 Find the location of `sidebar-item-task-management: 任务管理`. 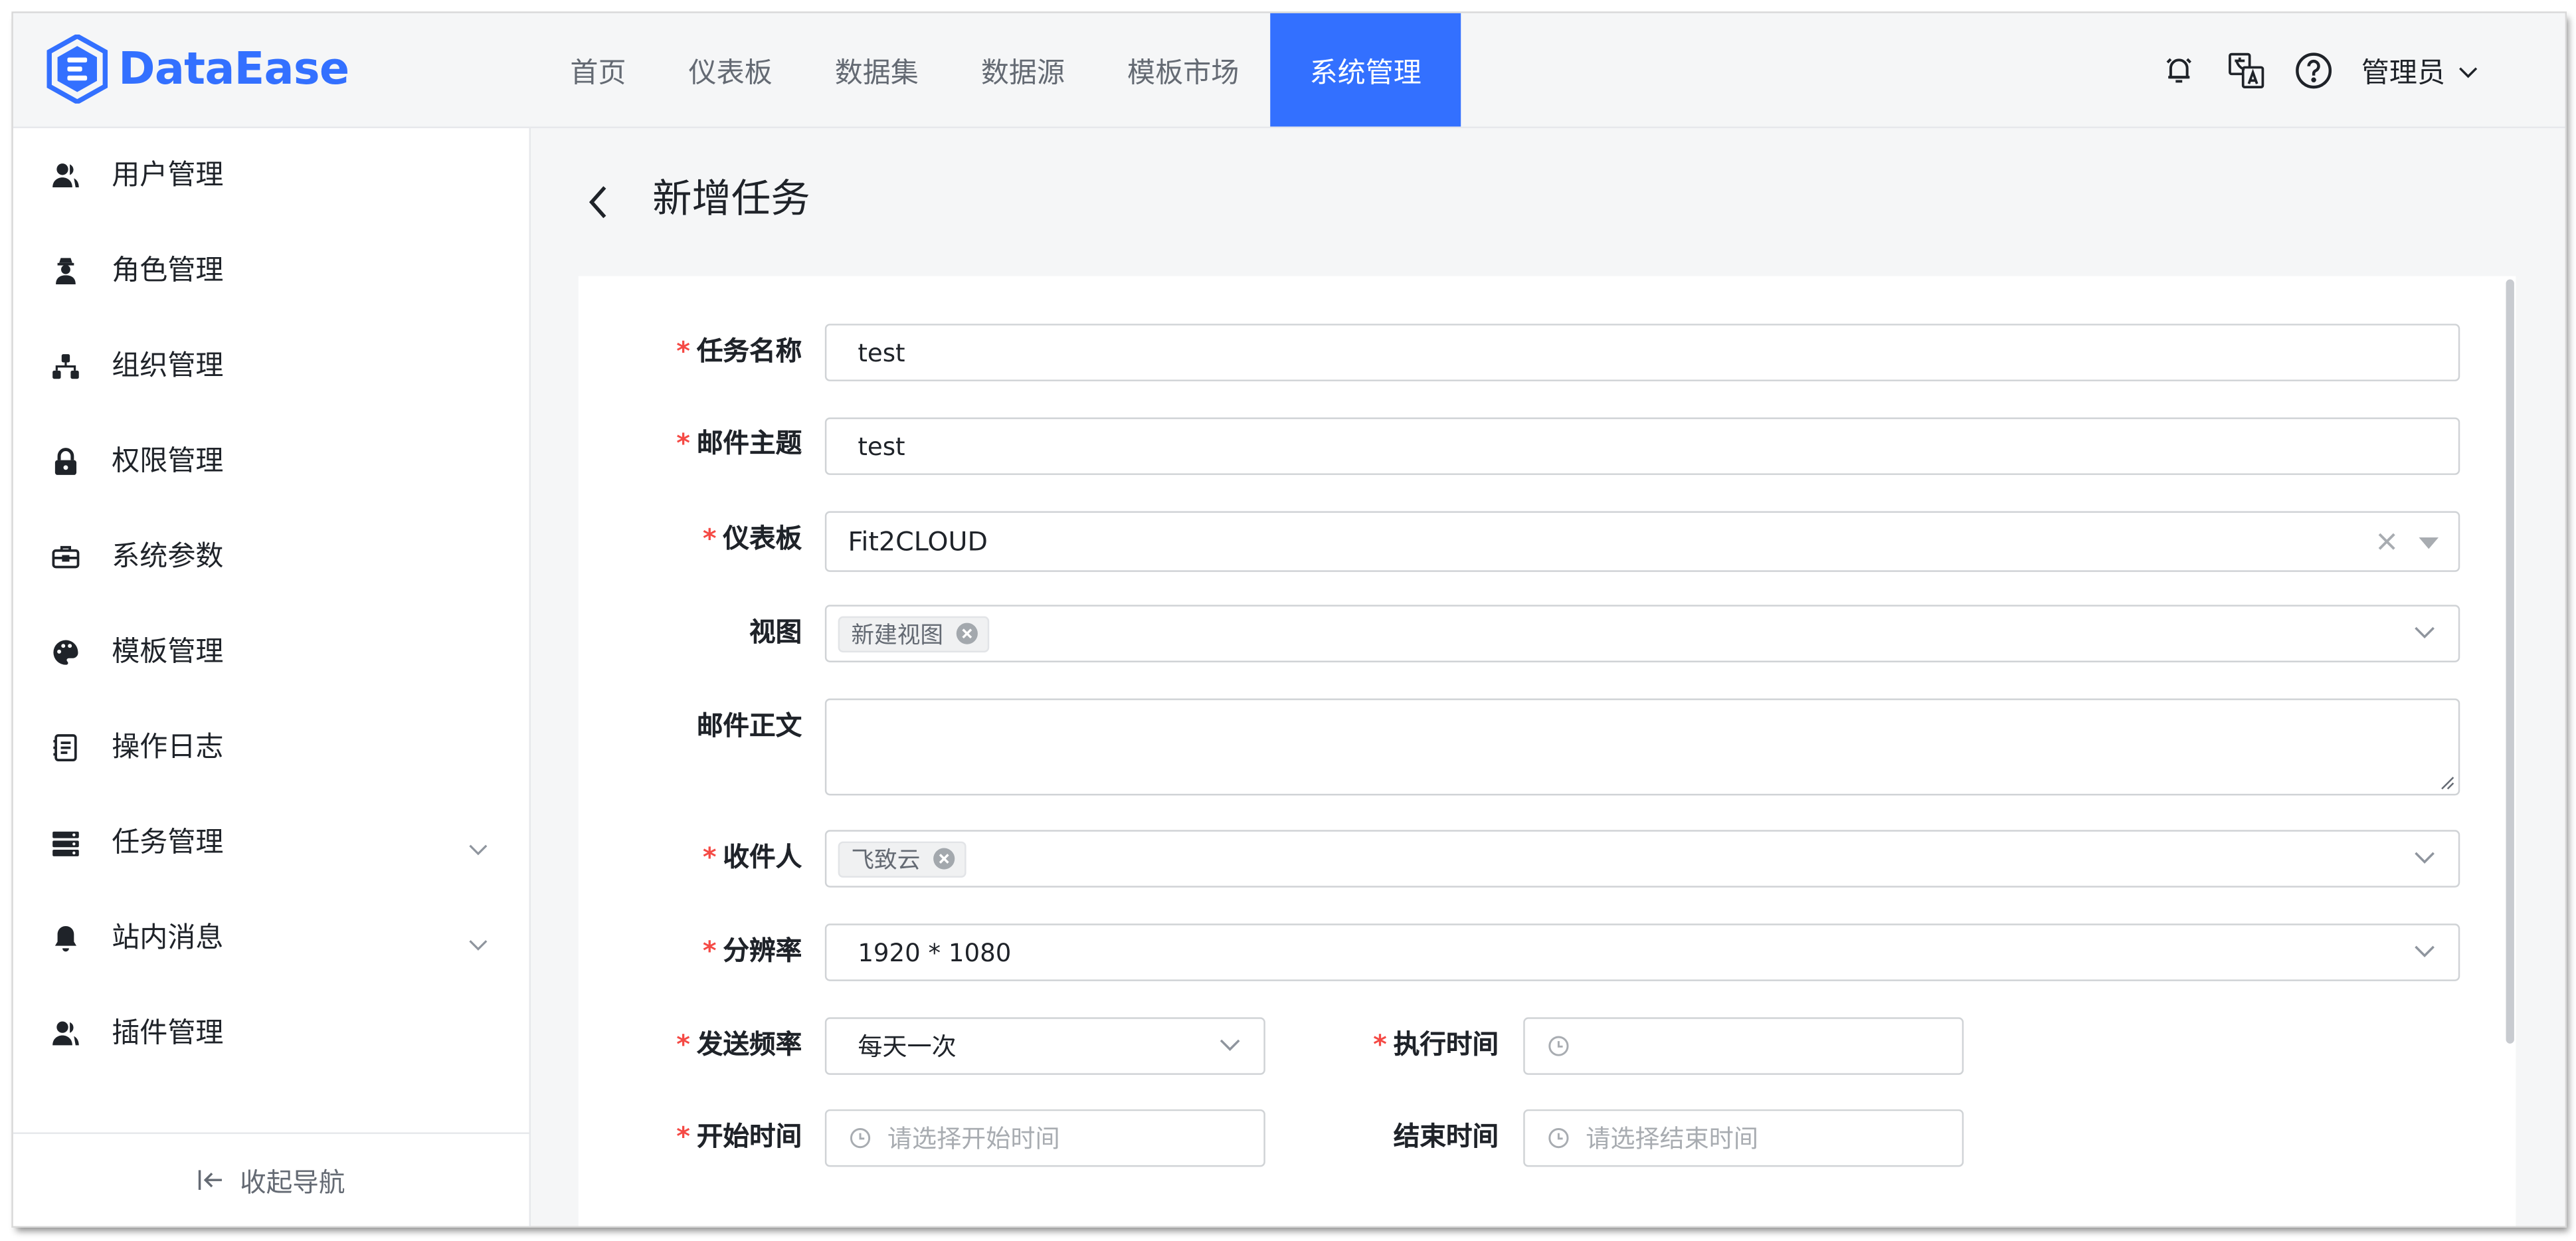

sidebar-item-task-management: 任务管理 is located at coordinates (271, 842).